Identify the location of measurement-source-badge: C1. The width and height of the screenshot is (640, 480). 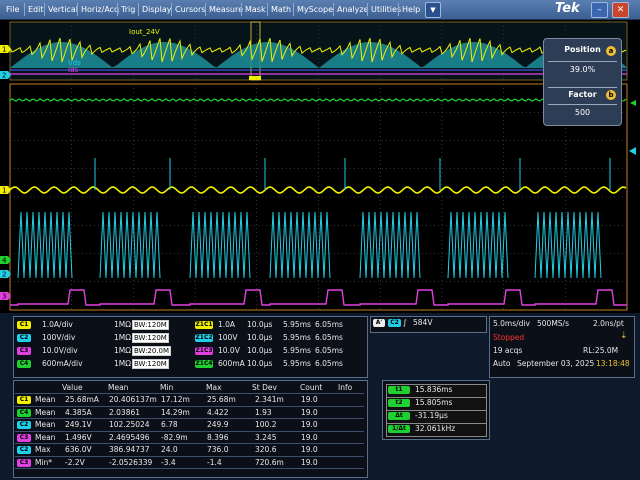
(24, 400).